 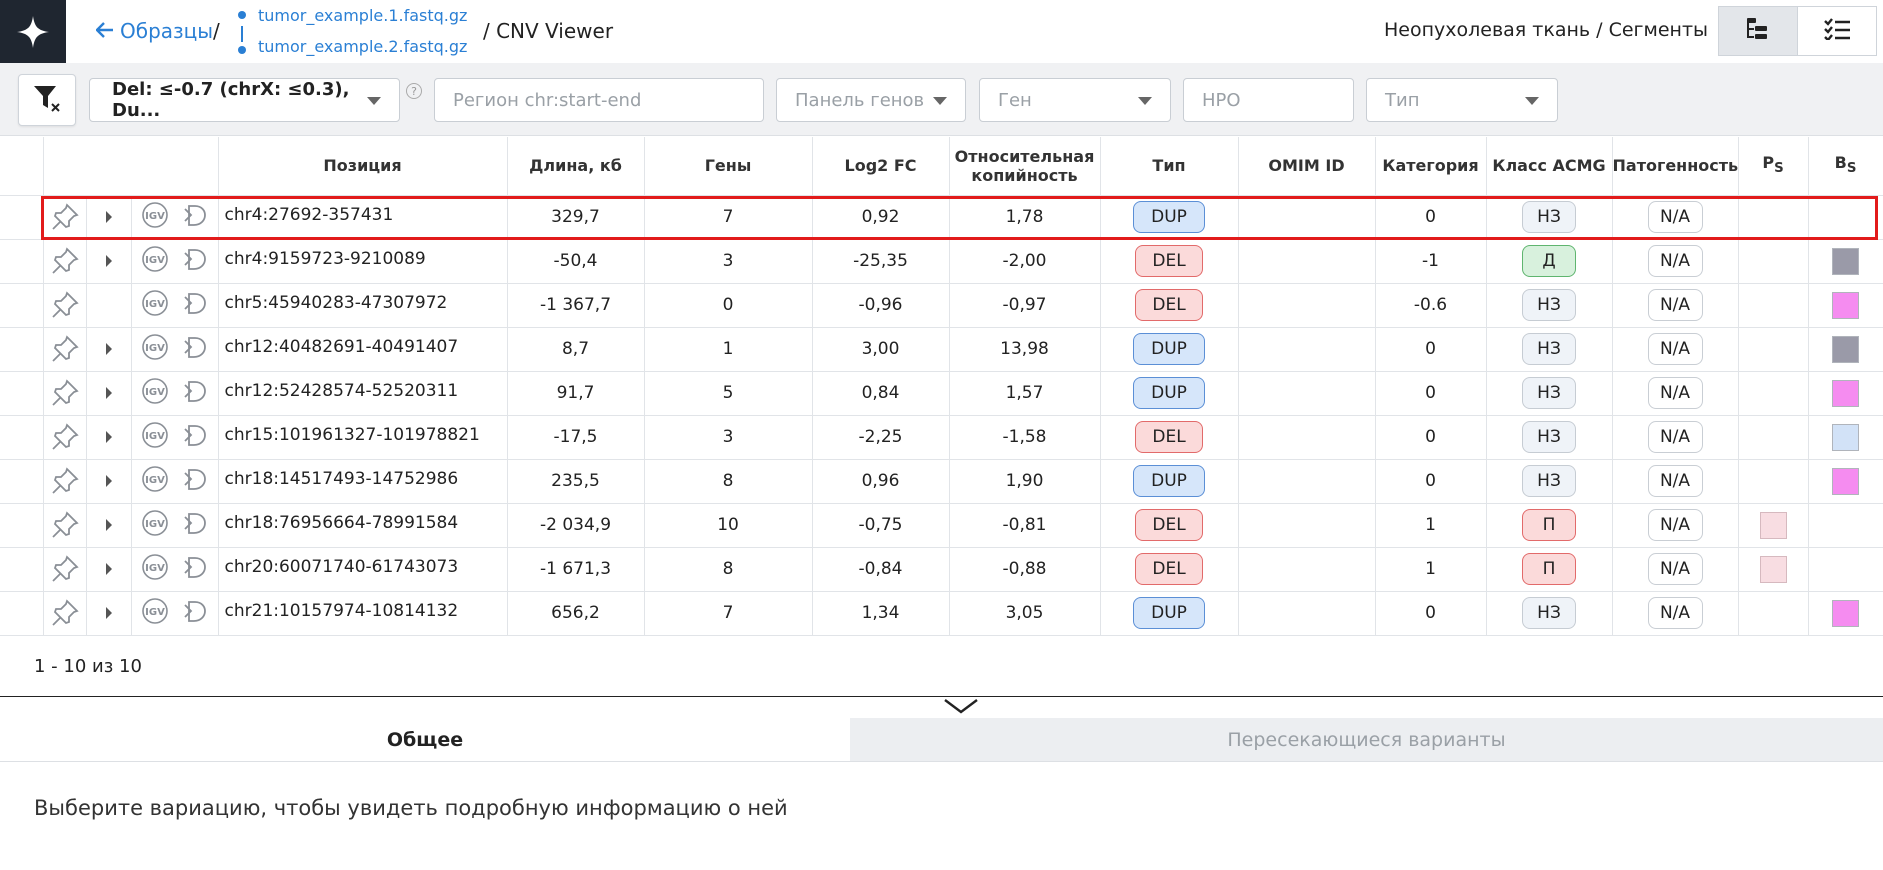 I want to click on chevron-down-icon, so click(x=961, y=708).